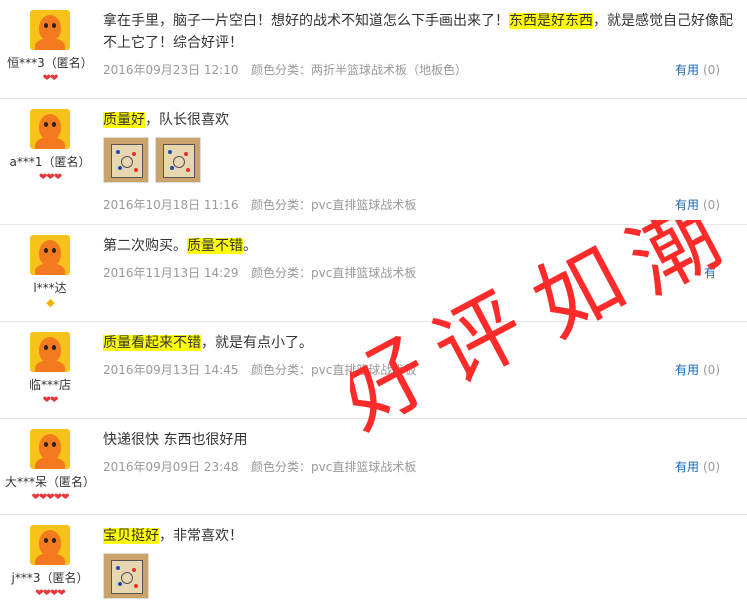 The height and width of the screenshot is (605, 747). What do you see at coordinates (250, 246) in the screenshot?
I see `review-text-segment: 。` at bounding box center [250, 246].